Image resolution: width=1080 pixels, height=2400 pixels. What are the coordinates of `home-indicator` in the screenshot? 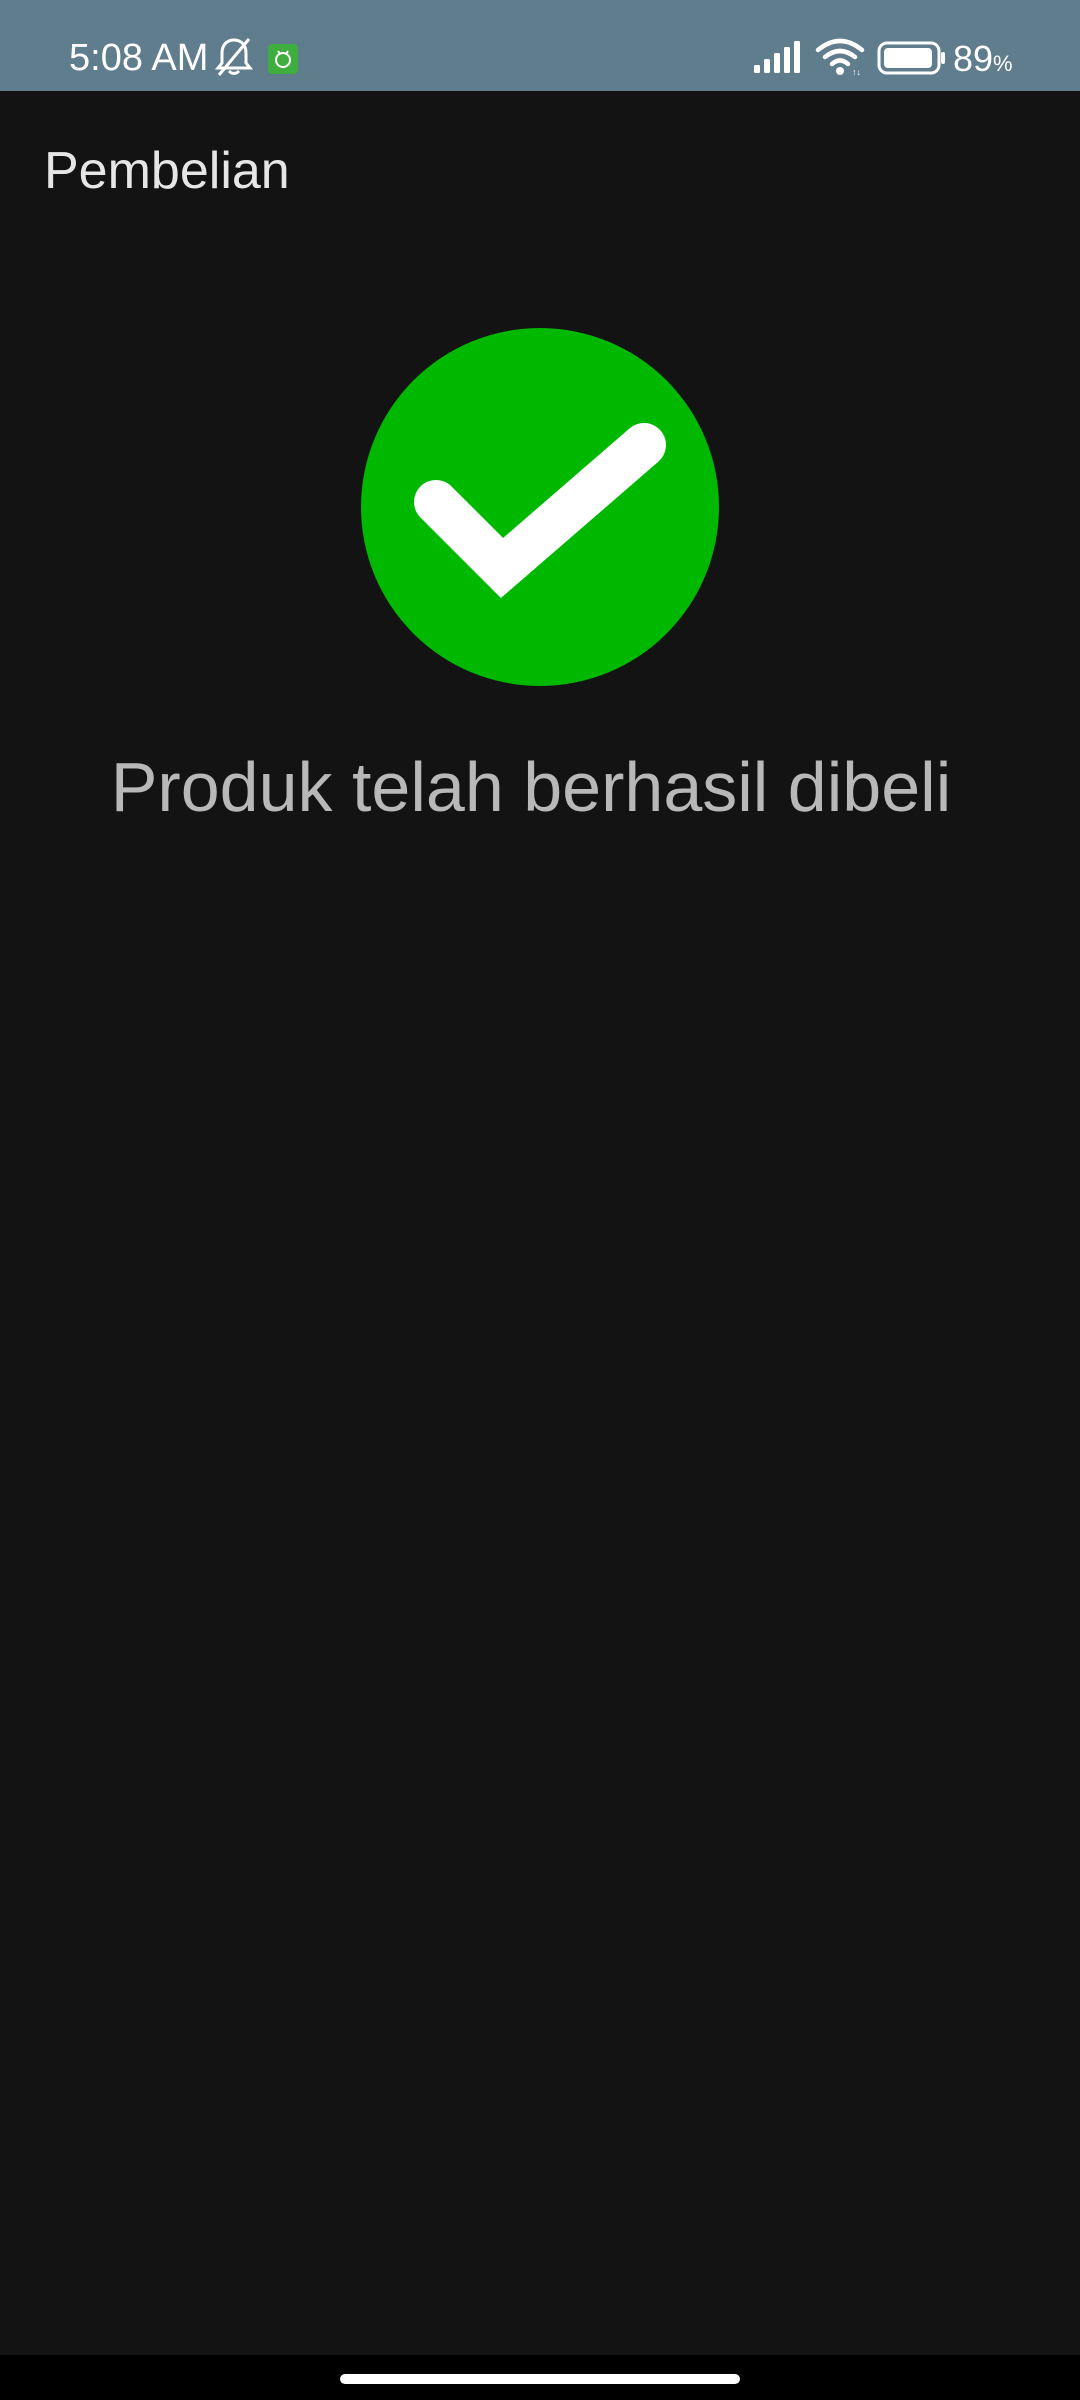 It's located at (540, 2379).